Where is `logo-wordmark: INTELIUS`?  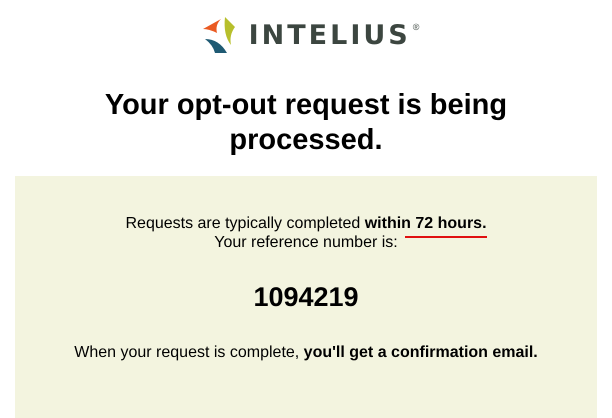
logo-wordmark: INTELIUS is located at coordinates (329, 35).